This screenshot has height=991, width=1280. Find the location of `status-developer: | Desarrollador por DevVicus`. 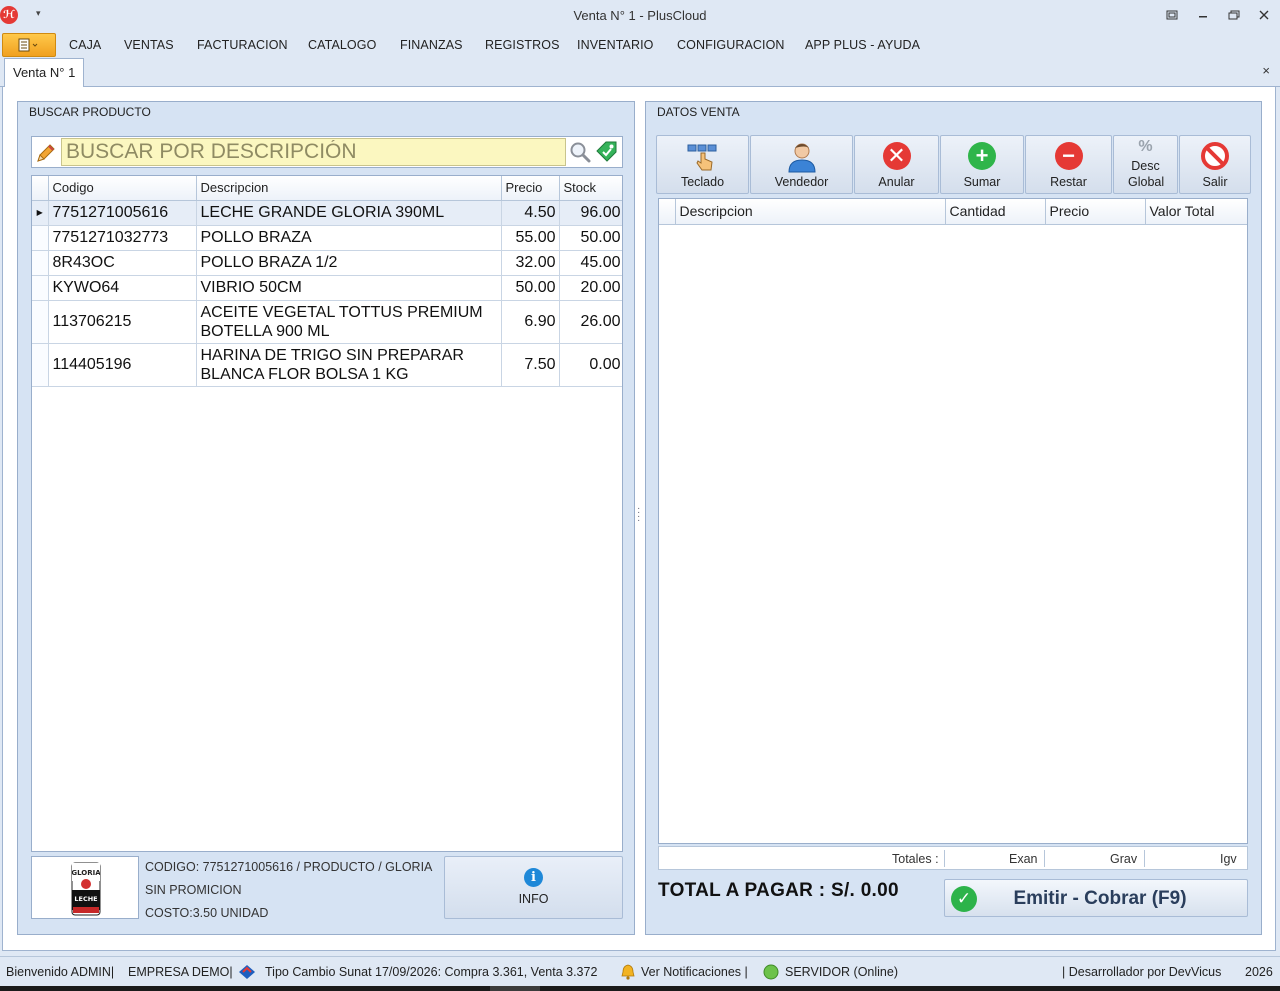

status-developer: | Desarrollador por DevVicus is located at coordinates (1142, 972).